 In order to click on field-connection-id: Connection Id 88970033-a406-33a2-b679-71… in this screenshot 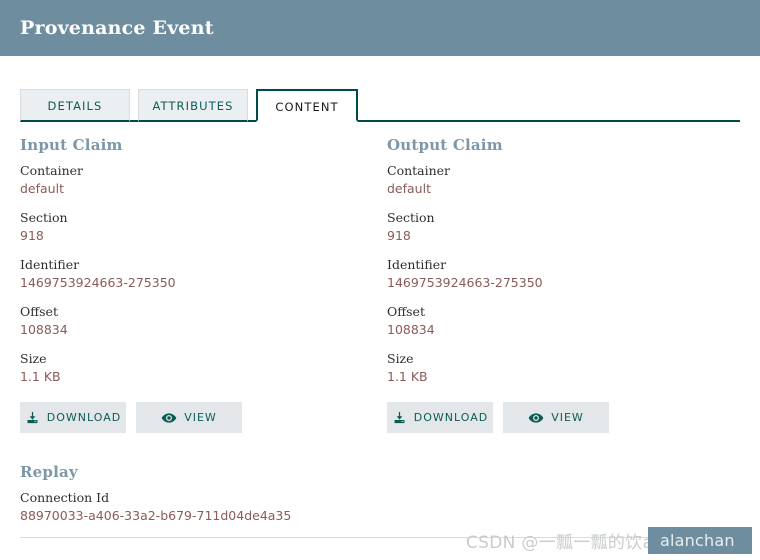, I will do `click(380, 507)`.